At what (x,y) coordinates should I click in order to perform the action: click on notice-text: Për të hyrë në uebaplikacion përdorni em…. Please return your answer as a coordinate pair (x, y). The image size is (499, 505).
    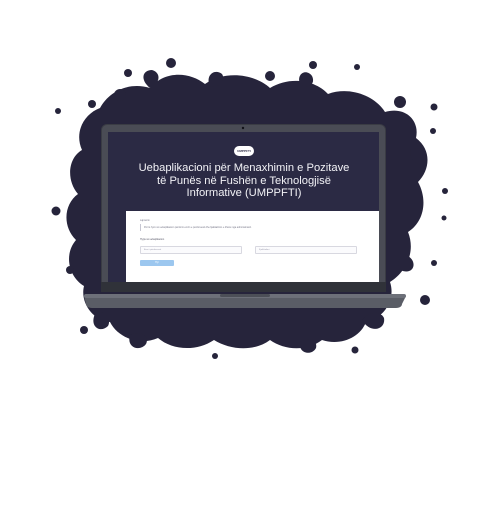
    Looking at the image, I should click on (198, 227).